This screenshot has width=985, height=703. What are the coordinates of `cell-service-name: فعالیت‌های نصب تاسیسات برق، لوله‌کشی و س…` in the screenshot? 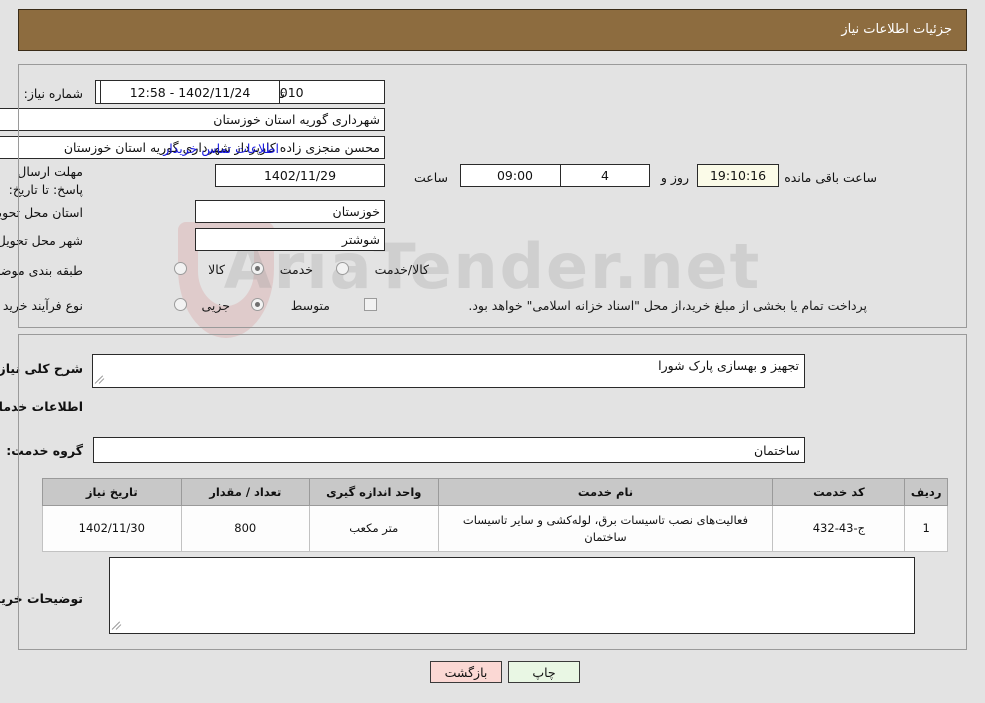 It's located at (605, 528).